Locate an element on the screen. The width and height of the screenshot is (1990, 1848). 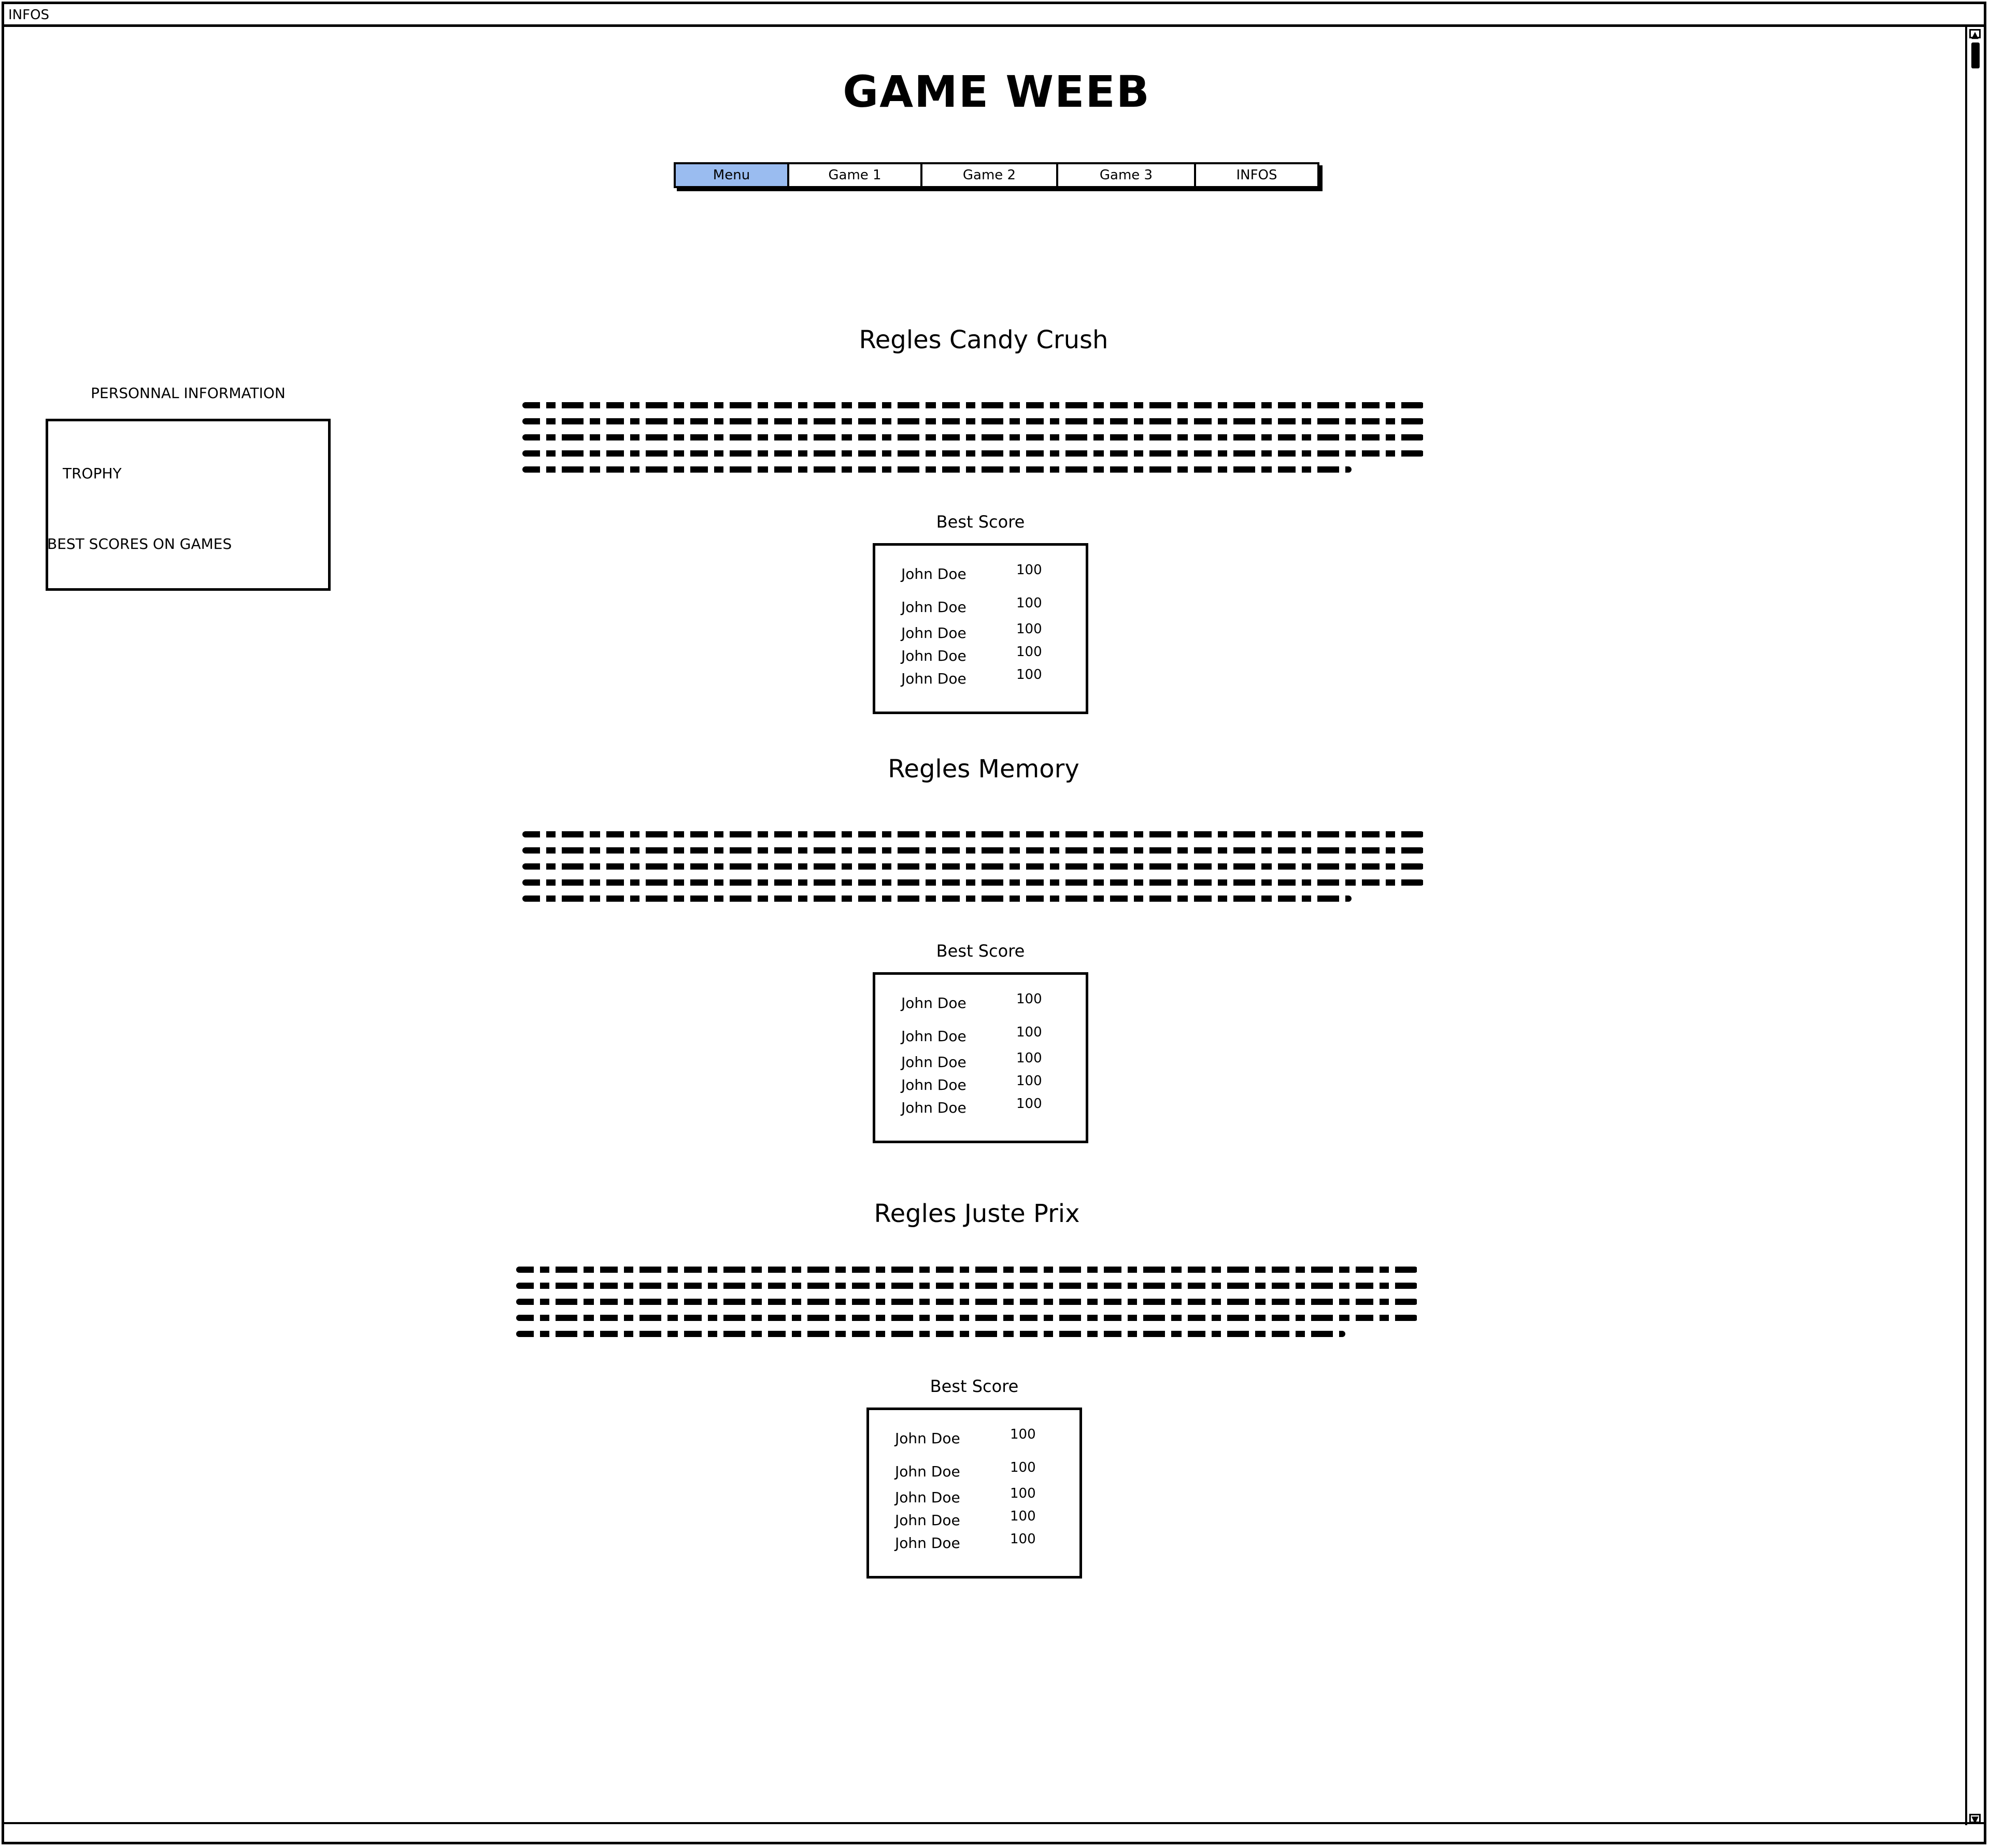
window-title: INFOS is located at coordinates (29, 15).